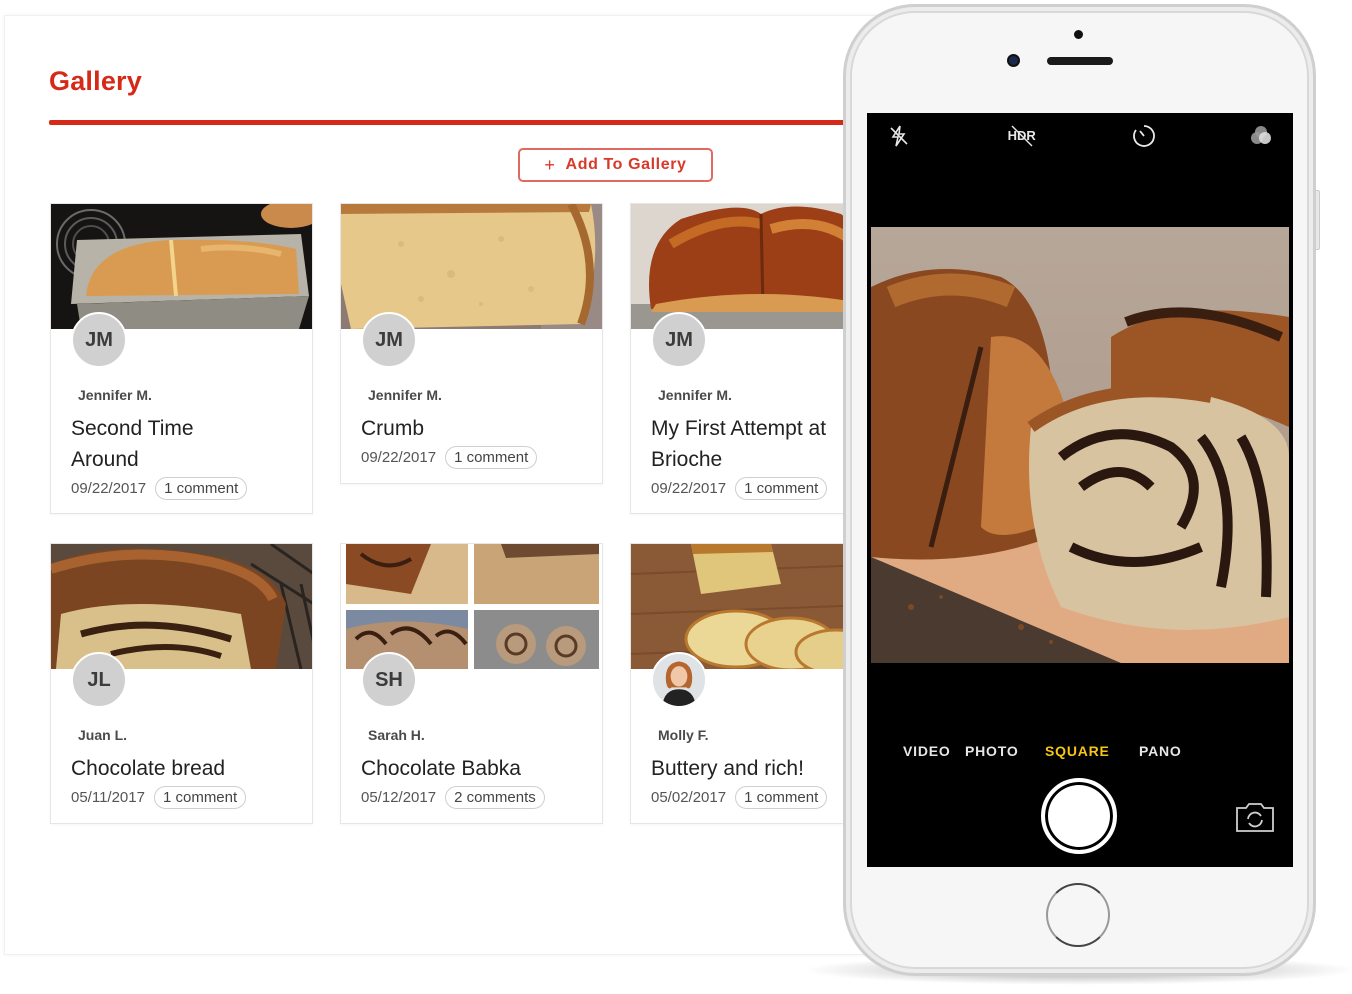  Describe the element at coordinates (389, 680) in the screenshot. I see `avatar: SH` at that location.